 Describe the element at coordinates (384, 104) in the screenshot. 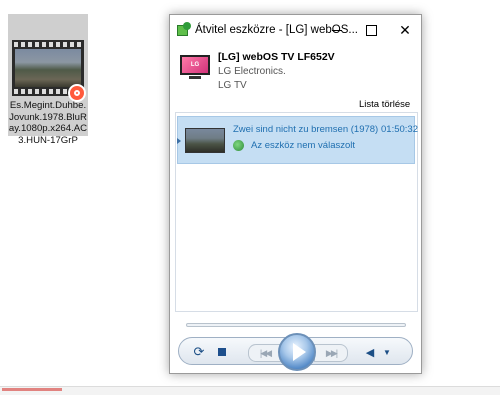

I see `clear-list-link: Lista törlése` at that location.